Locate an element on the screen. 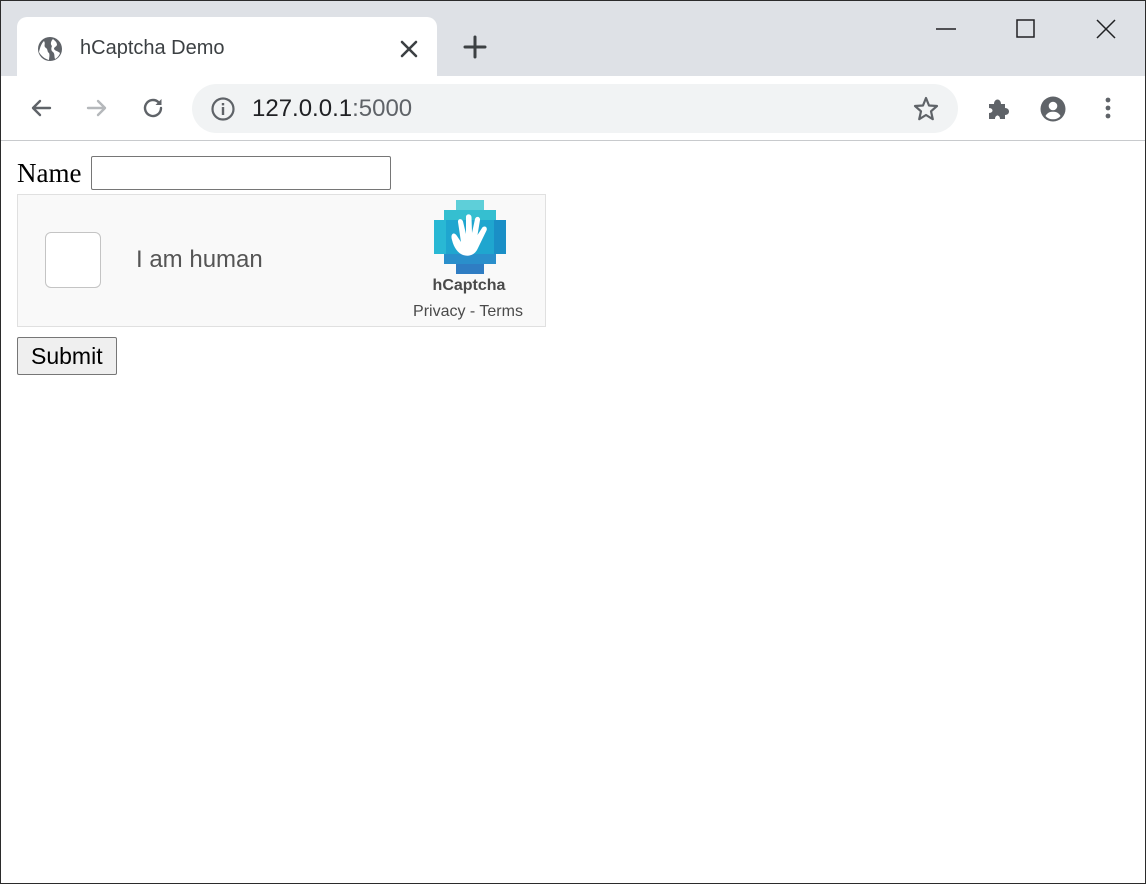  kebab-menu-icon is located at coordinates (1108, 108).